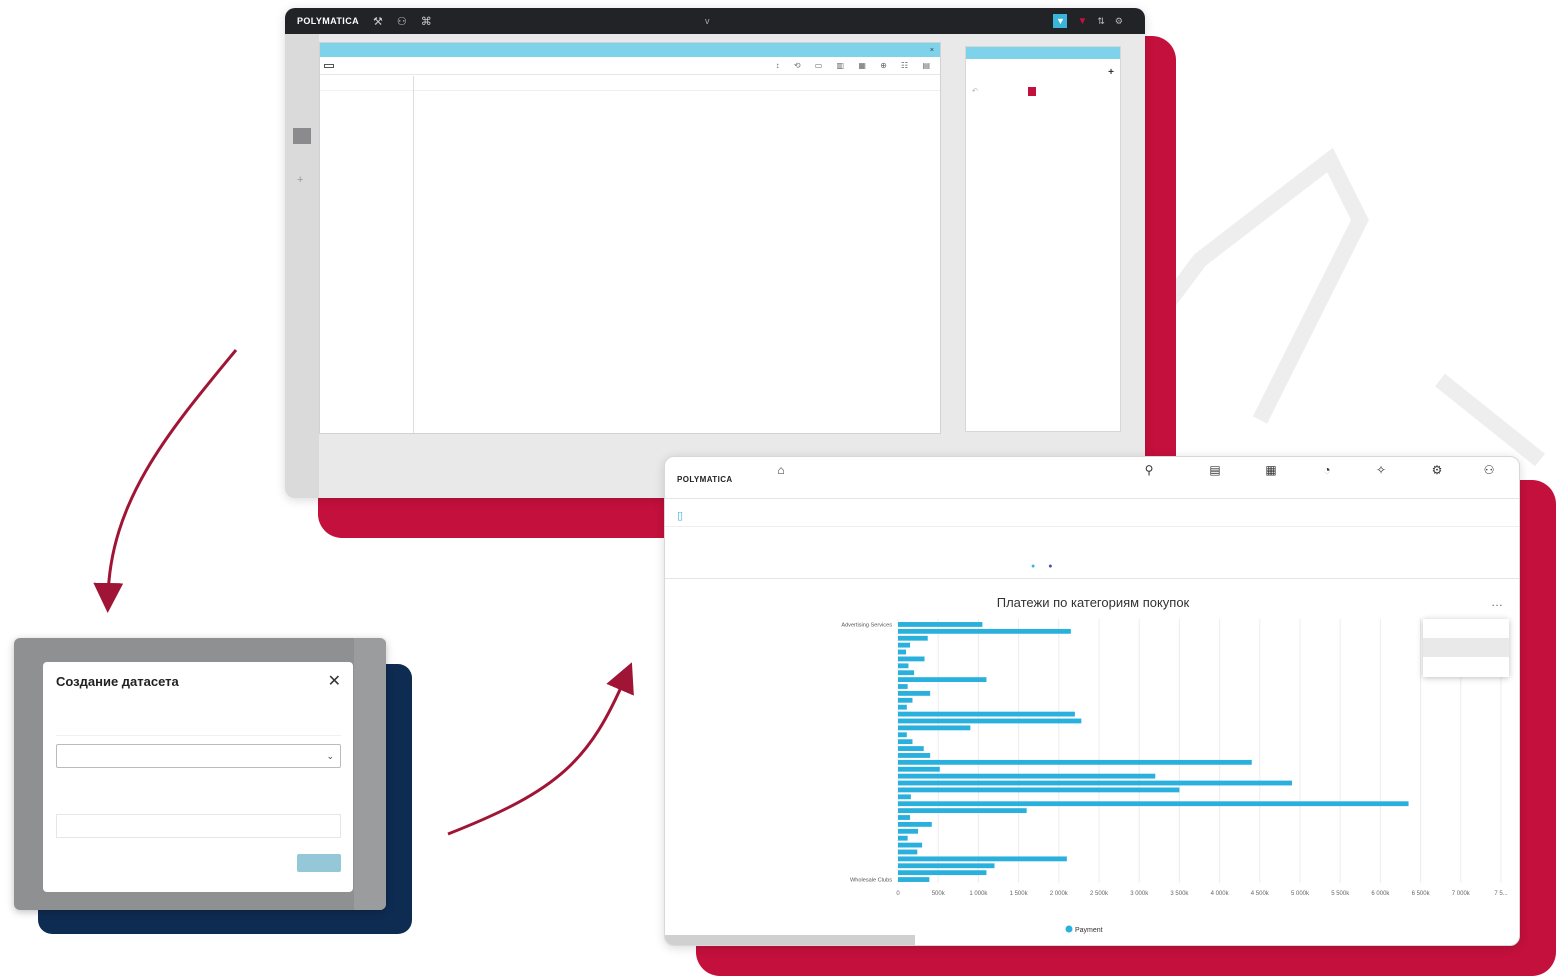 Image resolution: width=1558 pixels, height=980 pixels. What do you see at coordinates (329, 65) in the screenshot?
I see `options-button` at bounding box center [329, 65].